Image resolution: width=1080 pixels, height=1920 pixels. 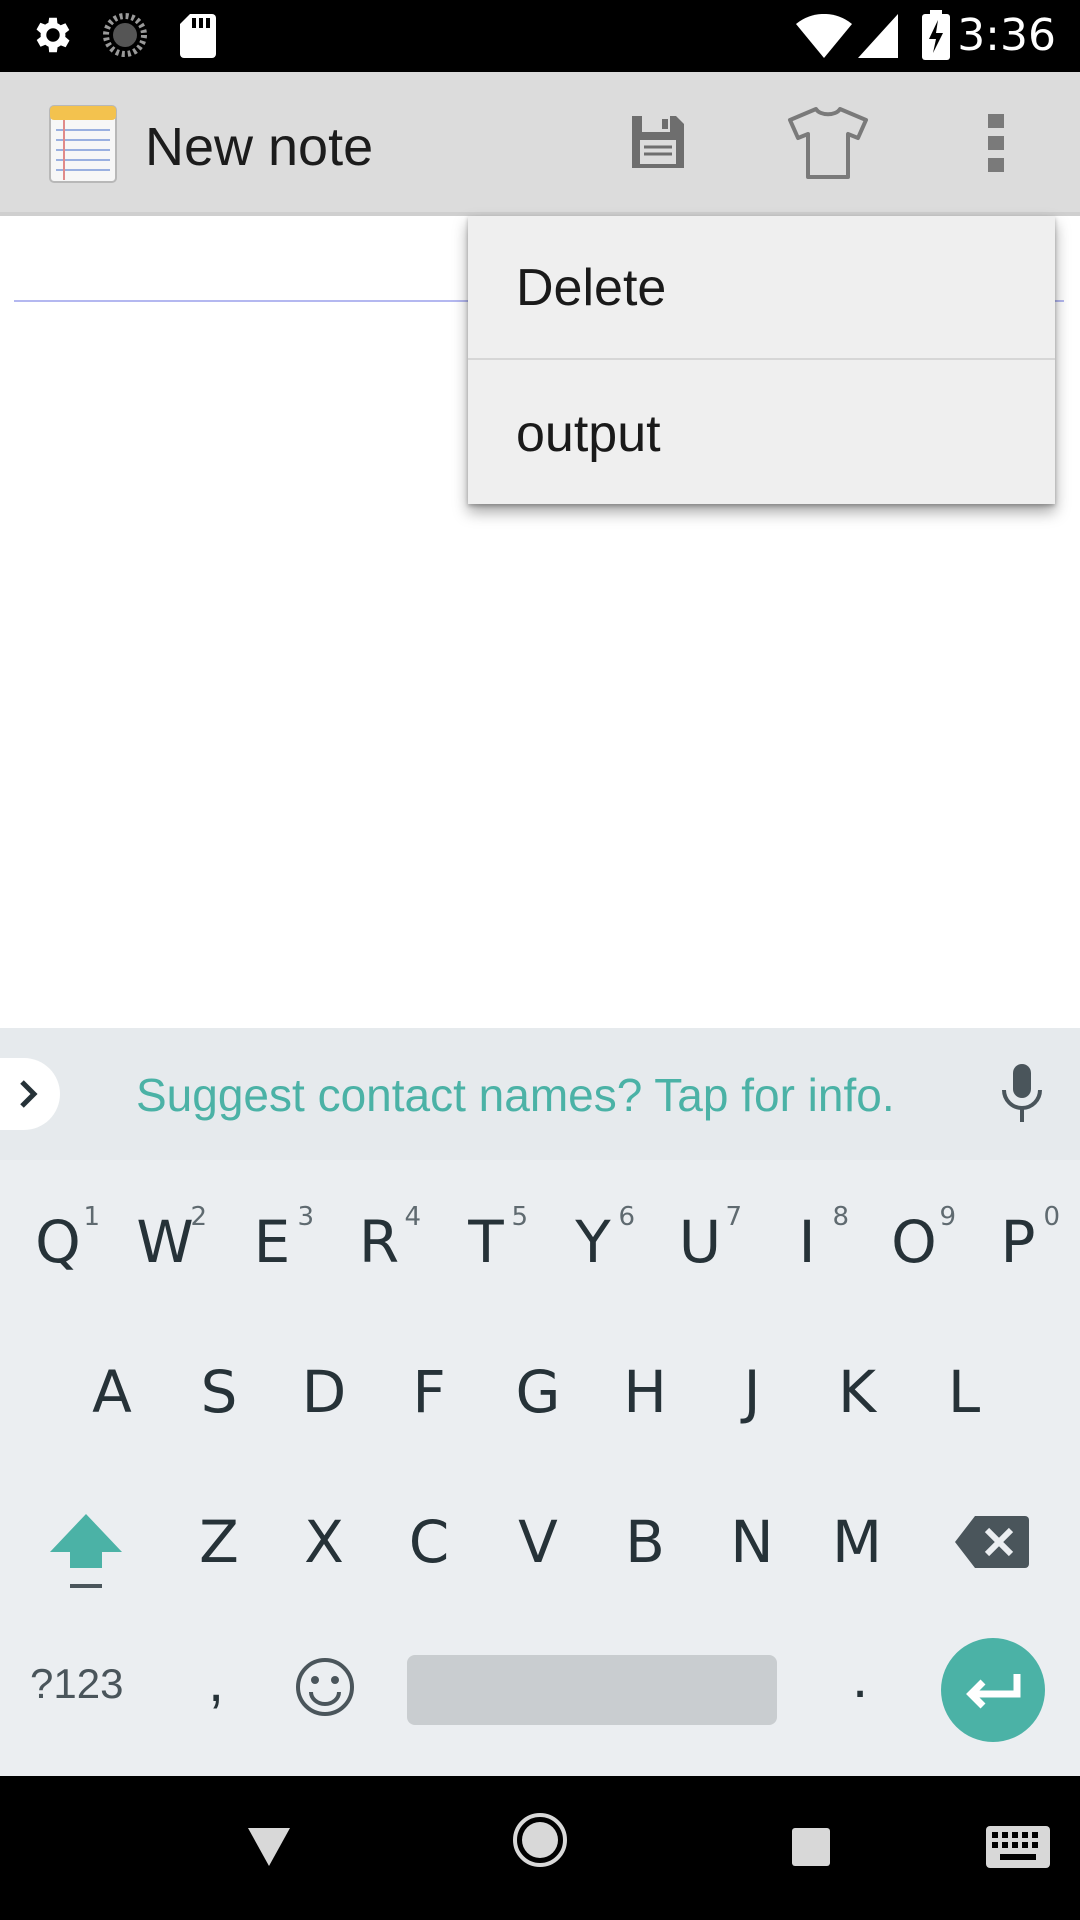 I want to click on key-hint: 2, so click(x=198, y=1217).